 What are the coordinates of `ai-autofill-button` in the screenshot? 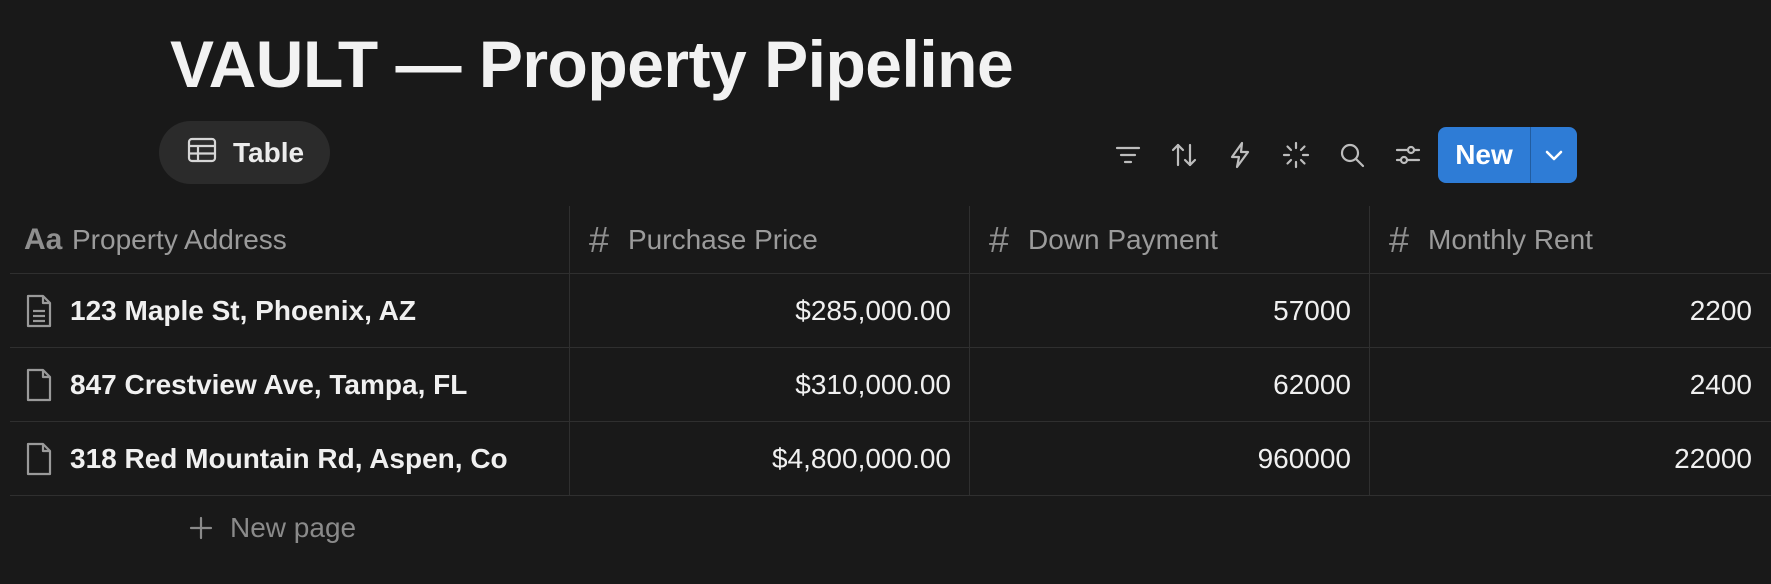 It's located at (1296, 155).